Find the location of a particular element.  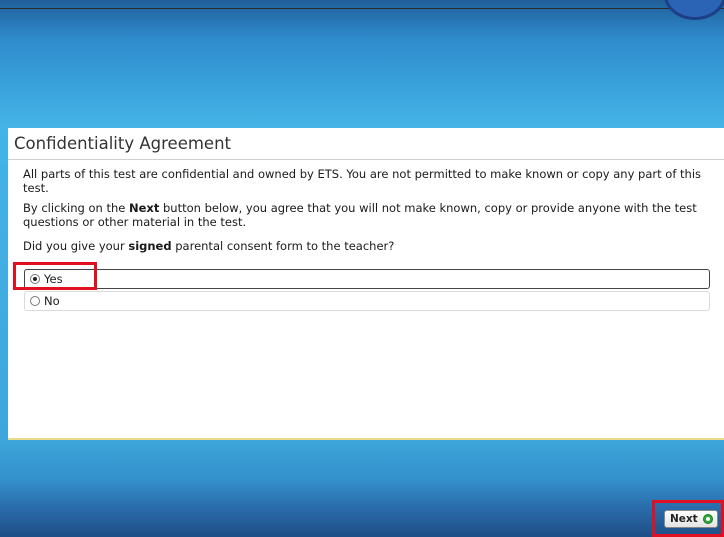

option-no-label: No is located at coordinates (52, 301).